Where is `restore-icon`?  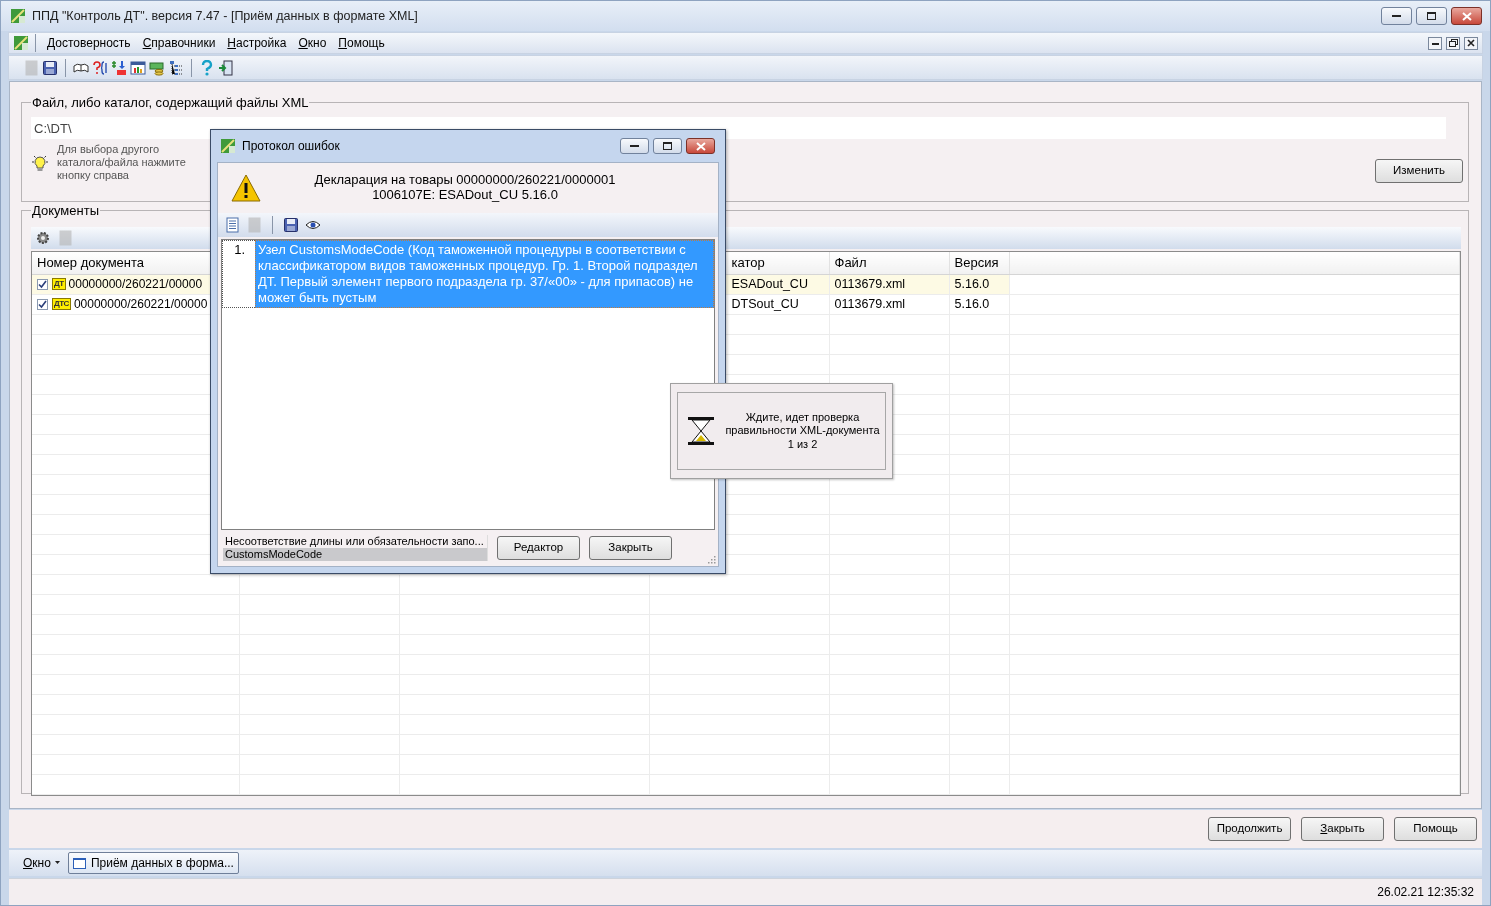 restore-icon is located at coordinates (1453, 43).